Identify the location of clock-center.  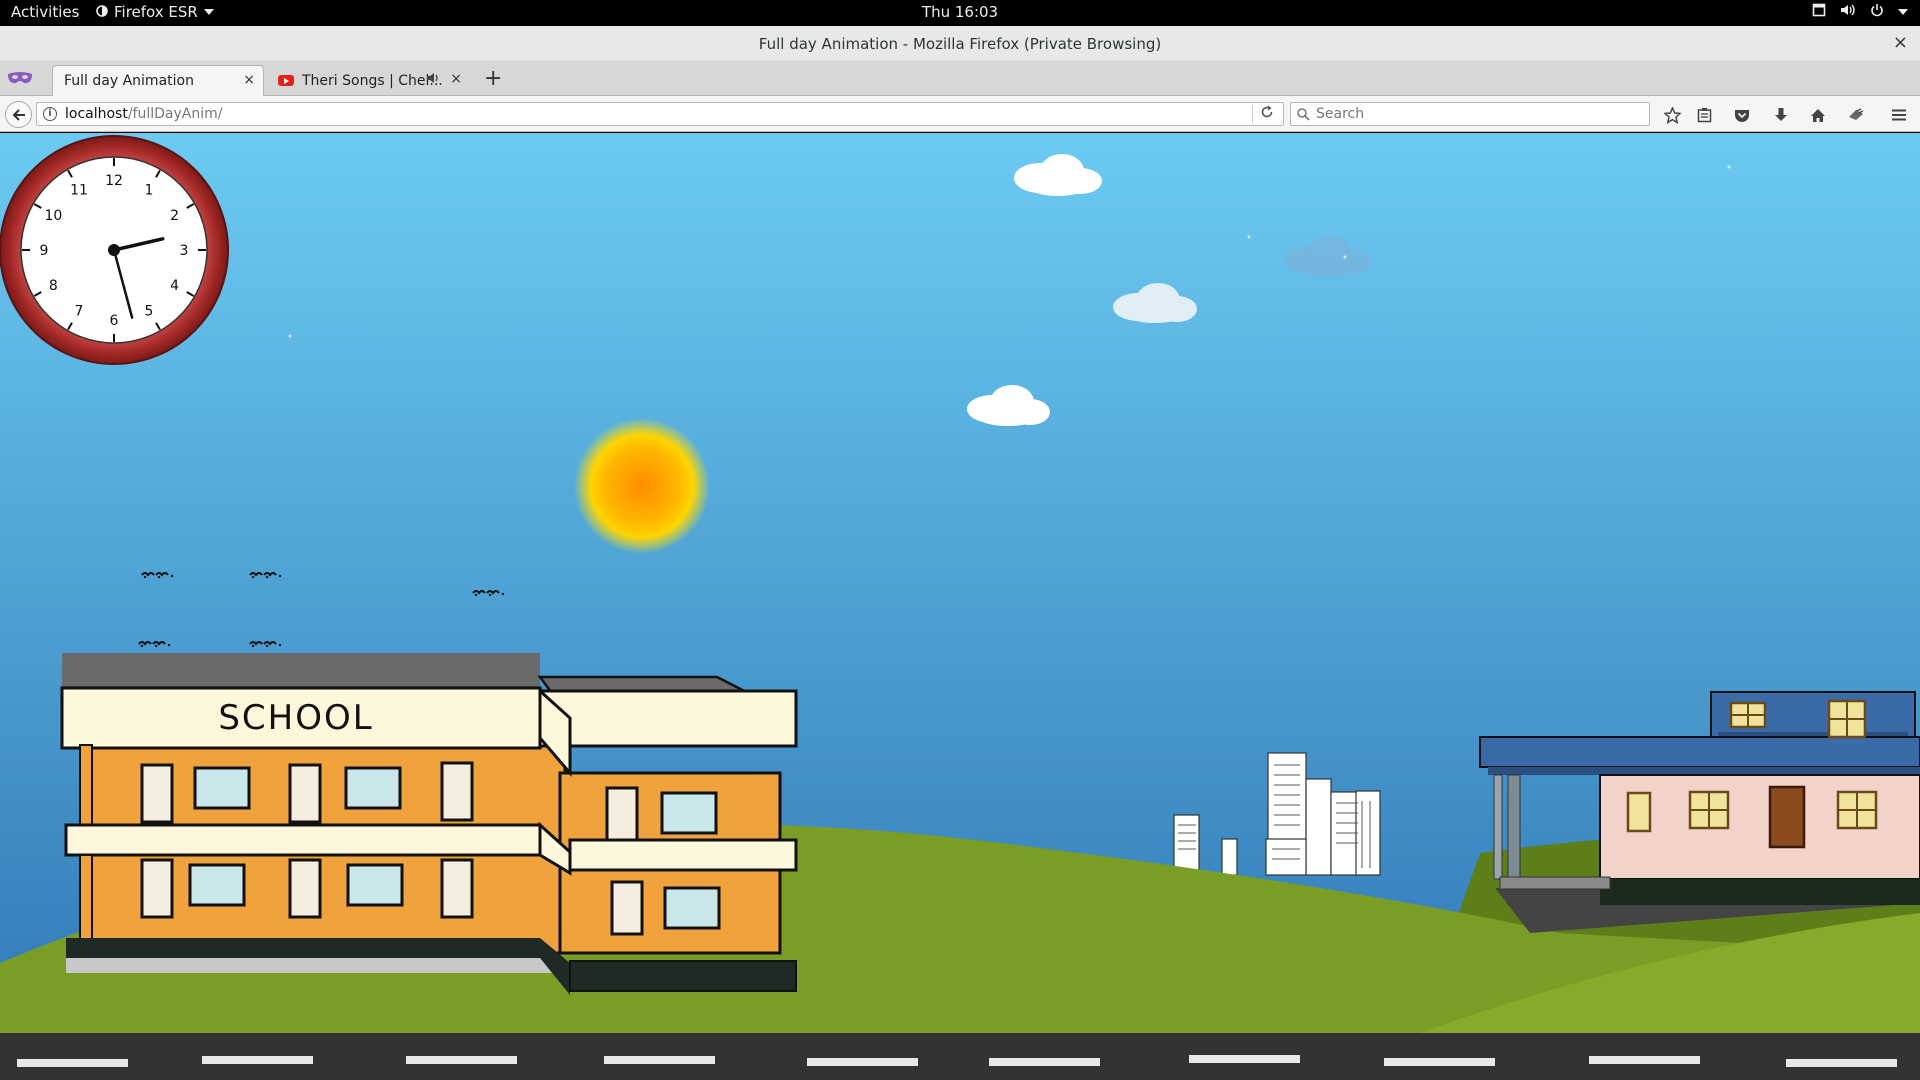
(114, 250).